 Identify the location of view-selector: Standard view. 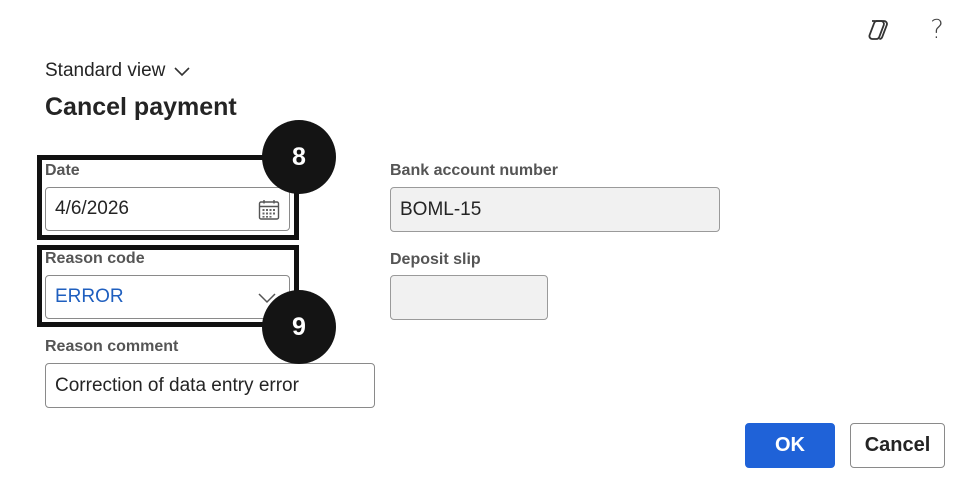
(118, 71).